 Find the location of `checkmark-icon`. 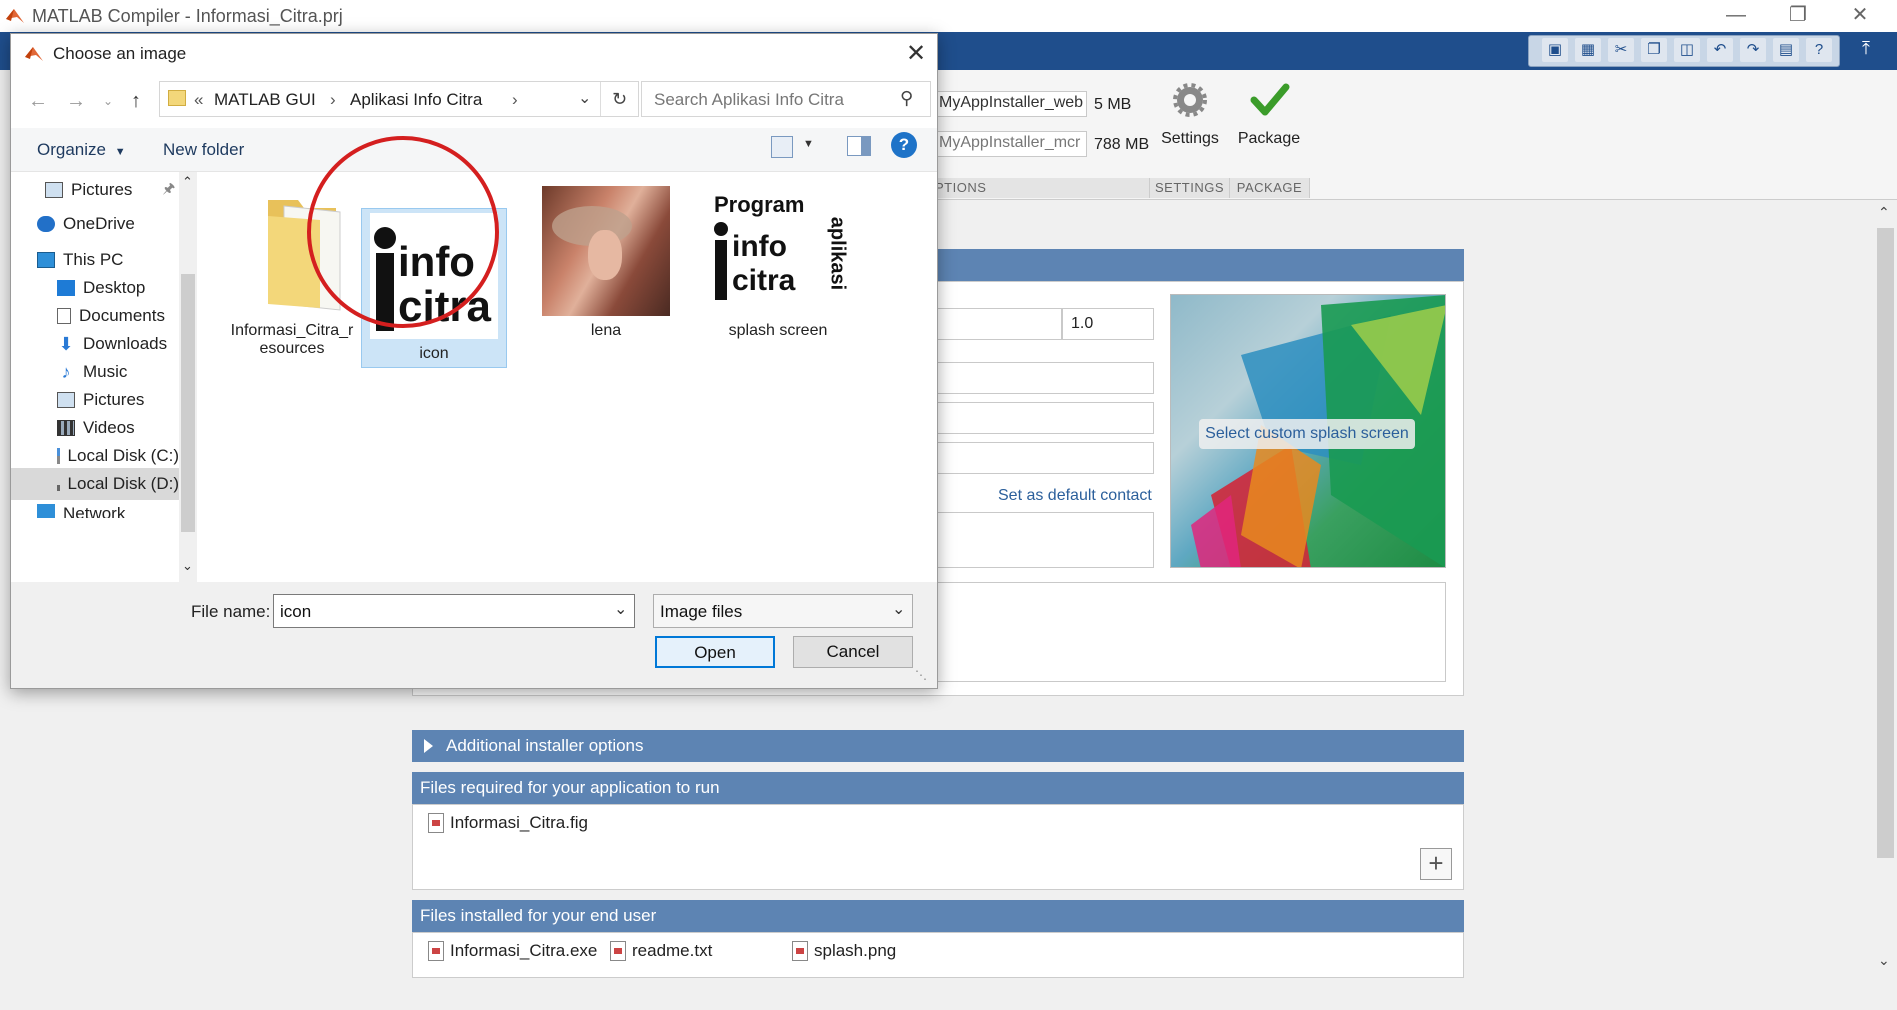

checkmark-icon is located at coordinates (1270, 100).